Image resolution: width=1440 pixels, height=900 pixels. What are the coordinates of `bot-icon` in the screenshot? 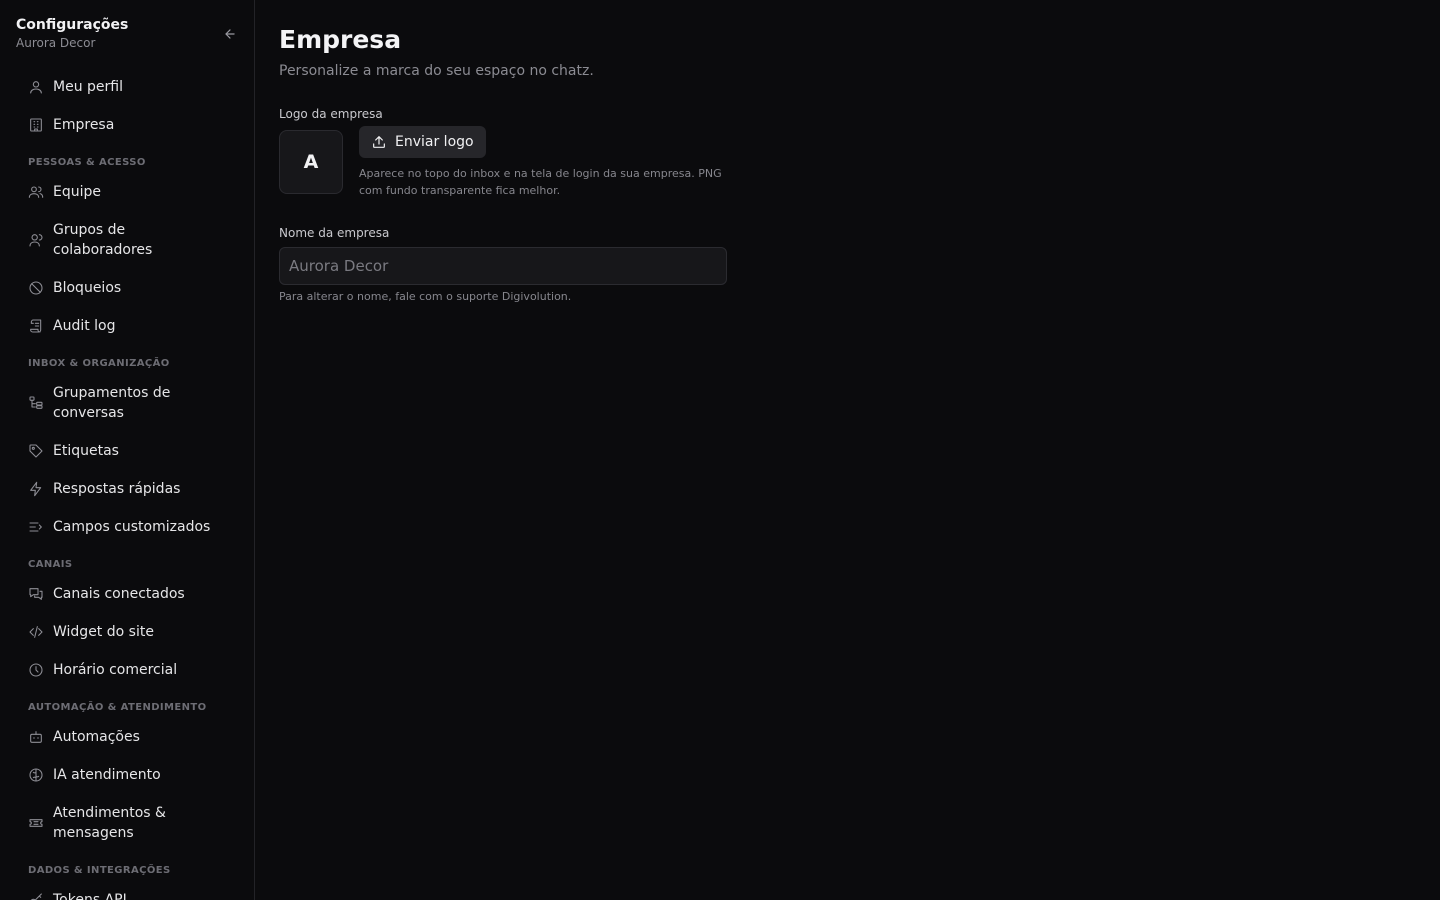 It's located at (36, 737).